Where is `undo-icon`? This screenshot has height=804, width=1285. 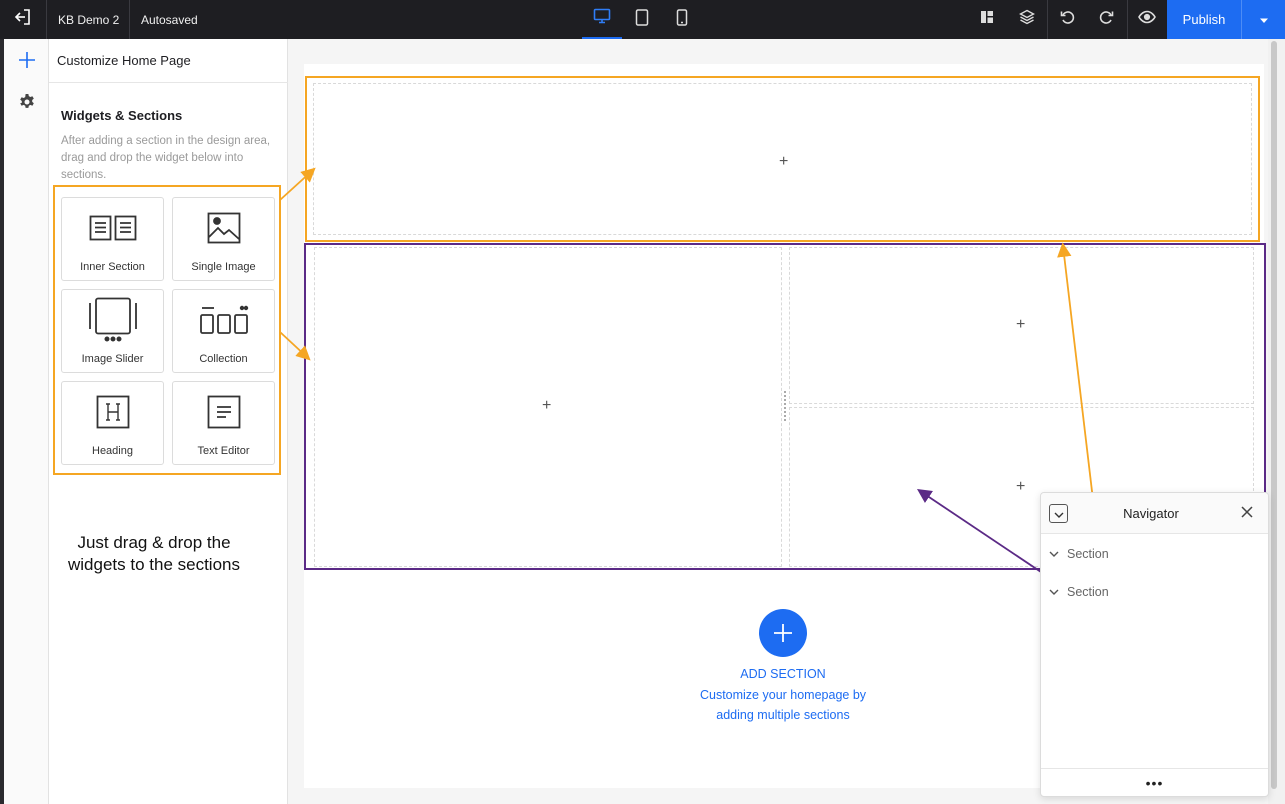 undo-icon is located at coordinates (1067, 19).